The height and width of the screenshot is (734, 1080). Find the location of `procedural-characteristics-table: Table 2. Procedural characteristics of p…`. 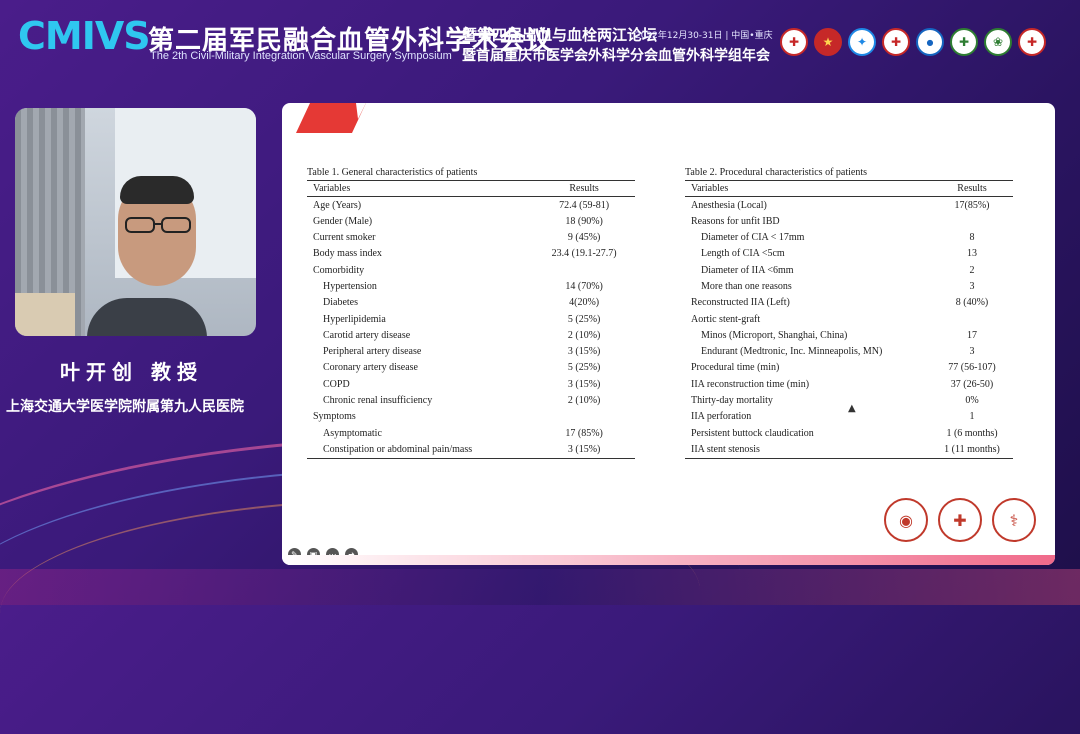

procedural-characteristics-table: Table 2. Procedural characteristics of p… is located at coordinates (849, 313).